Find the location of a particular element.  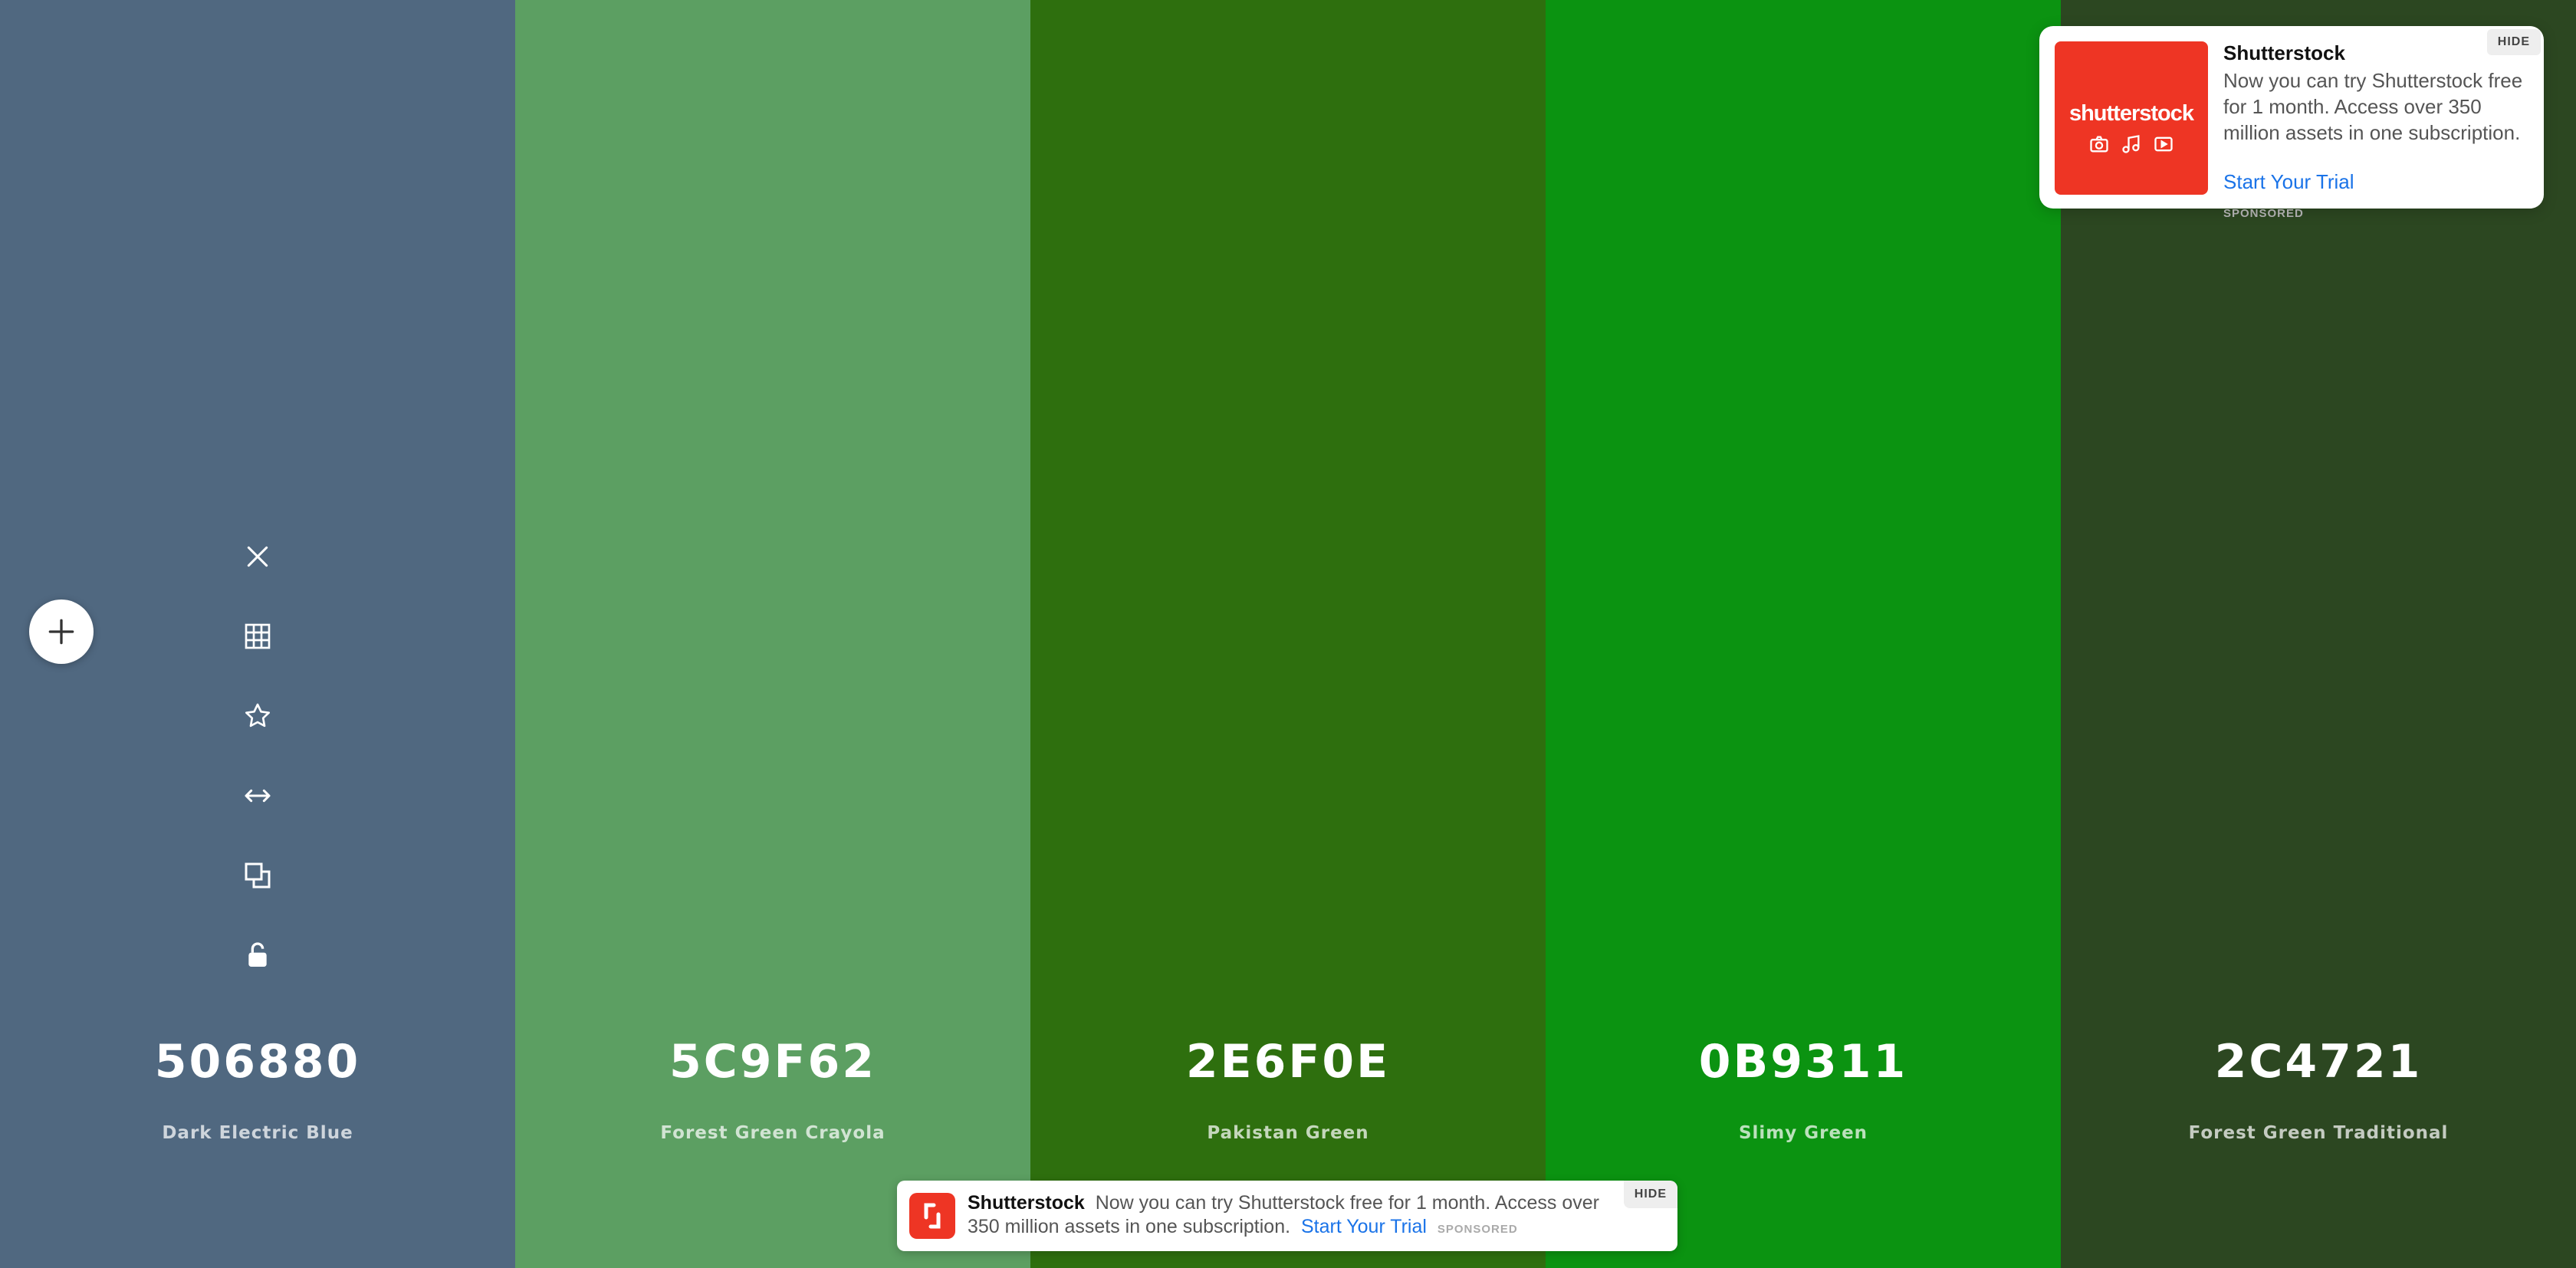

swatch-hex: 2C4721 is located at coordinates (2318, 1062).